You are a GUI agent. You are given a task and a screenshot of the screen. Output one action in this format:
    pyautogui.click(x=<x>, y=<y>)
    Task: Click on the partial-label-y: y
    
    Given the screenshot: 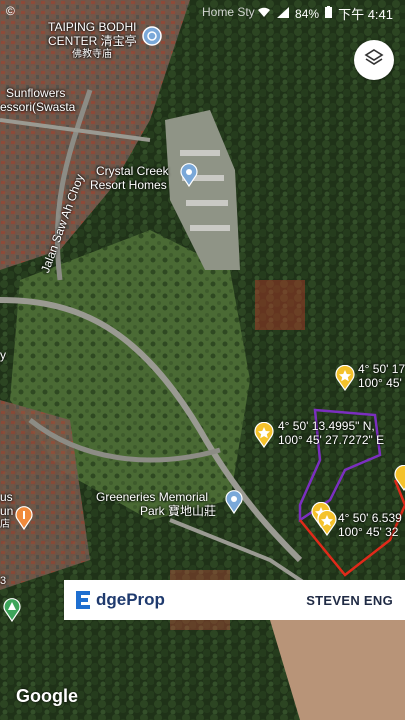 What is the action you would take?
    pyautogui.click(x=3, y=355)
    